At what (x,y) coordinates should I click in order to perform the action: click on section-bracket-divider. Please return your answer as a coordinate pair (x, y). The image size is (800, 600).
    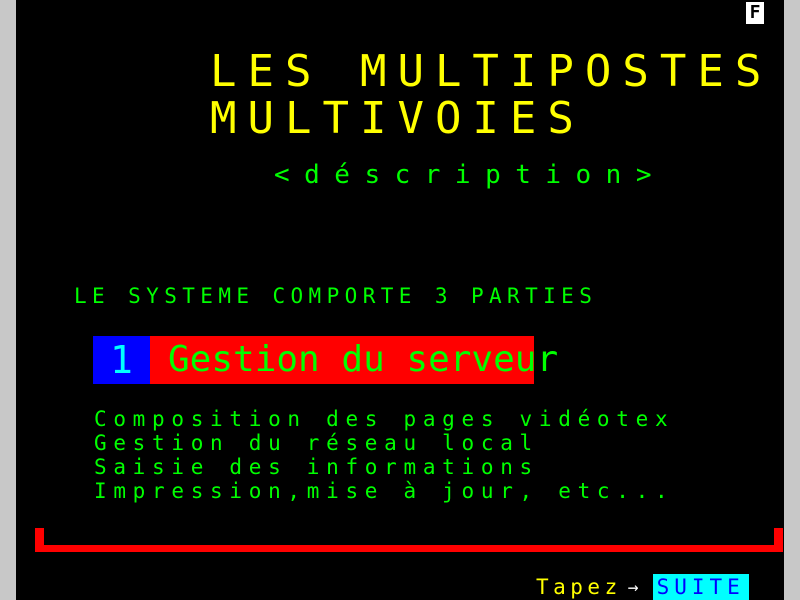
    Looking at the image, I should click on (409, 540).